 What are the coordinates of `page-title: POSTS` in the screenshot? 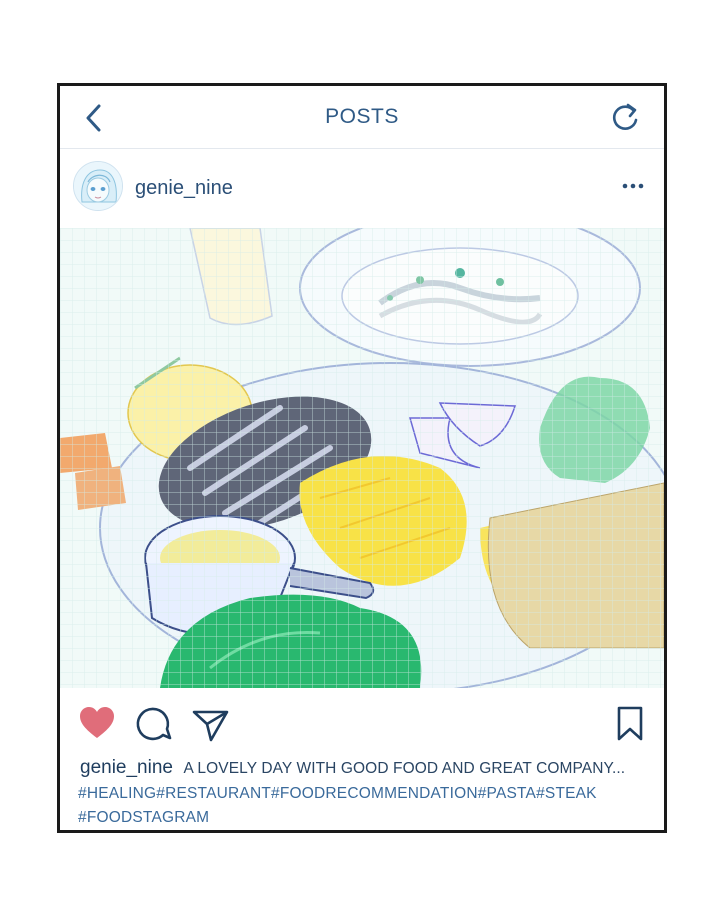 It's located at (362, 116).